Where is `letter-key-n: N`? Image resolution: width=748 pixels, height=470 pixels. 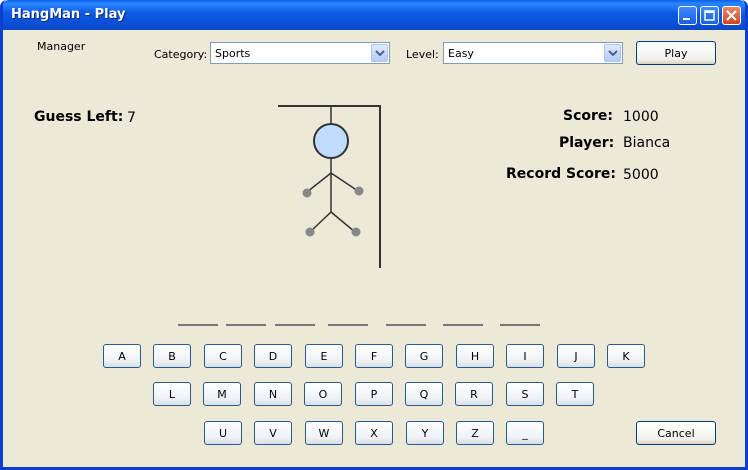 letter-key-n: N is located at coordinates (273, 394).